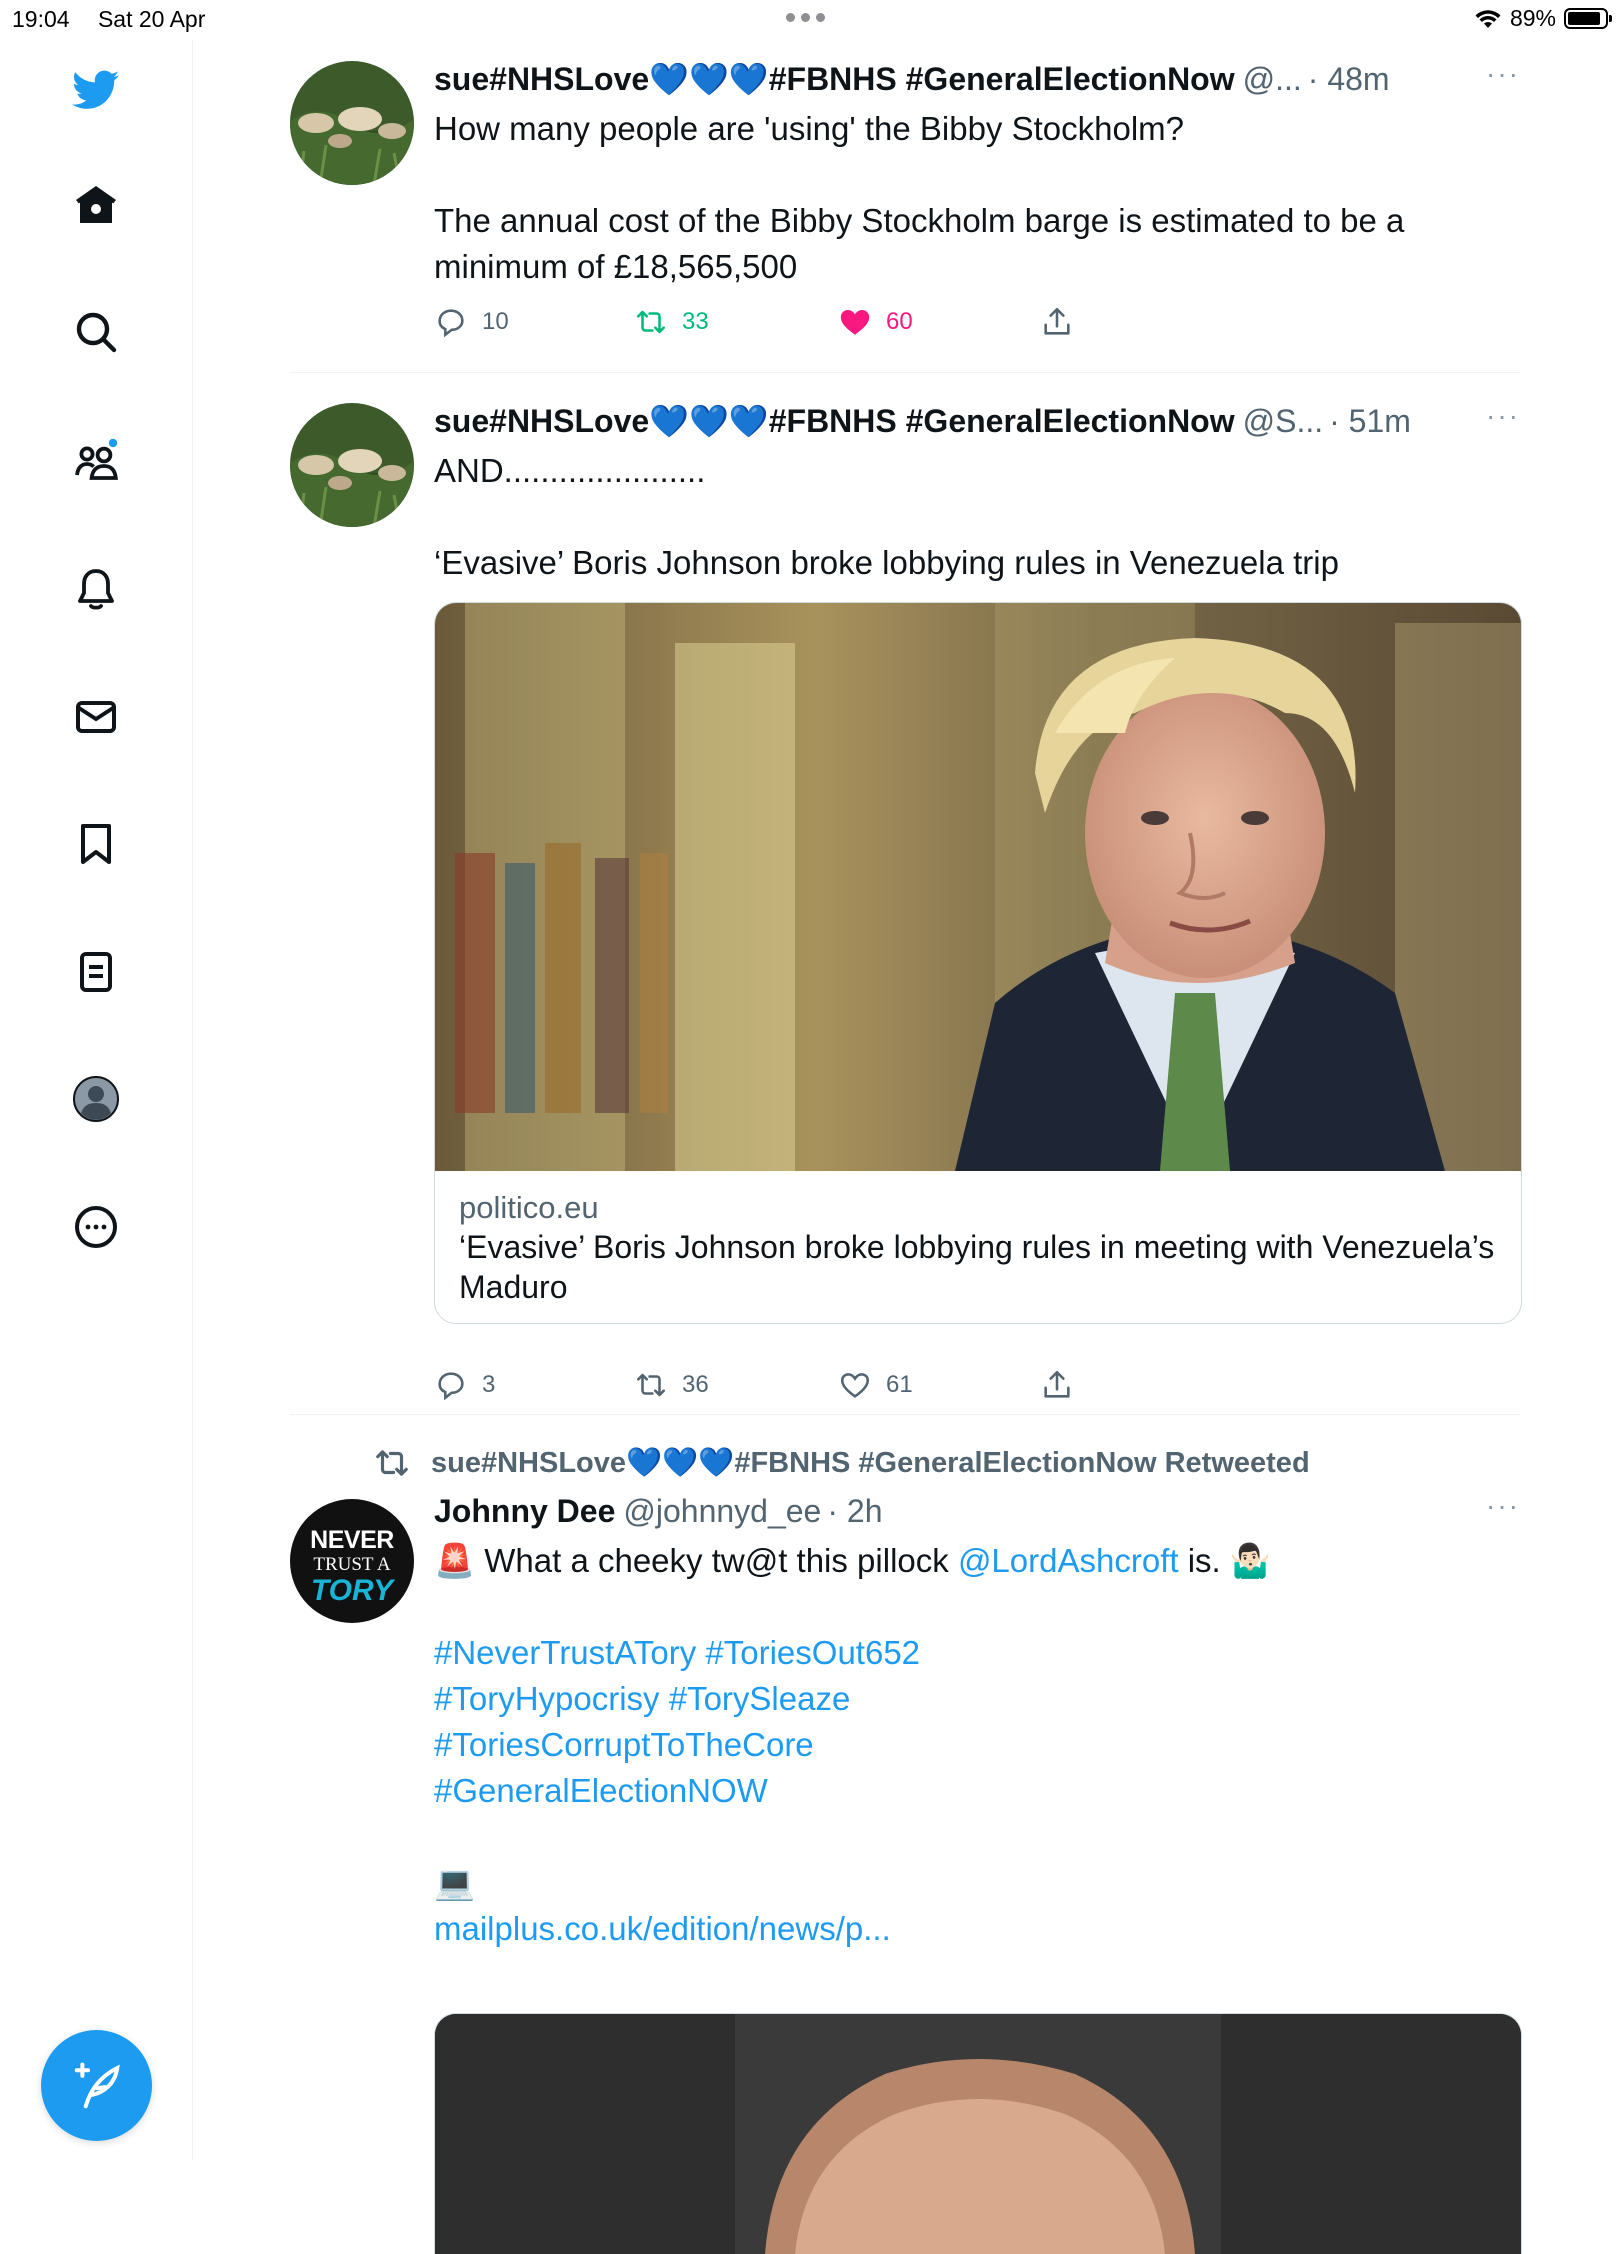  Describe the element at coordinates (534, 1385) in the screenshot. I see `reply-button: 3` at that location.